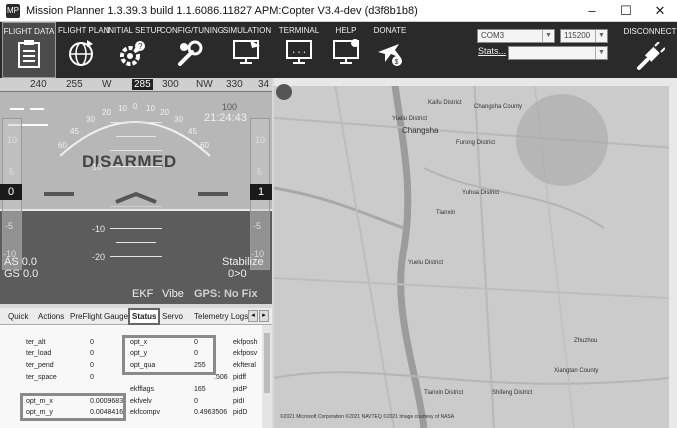 The image size is (677, 428). What do you see at coordinates (21, 262) in the screenshot?
I see `airspeed-readout: AS 0.0` at bounding box center [21, 262].